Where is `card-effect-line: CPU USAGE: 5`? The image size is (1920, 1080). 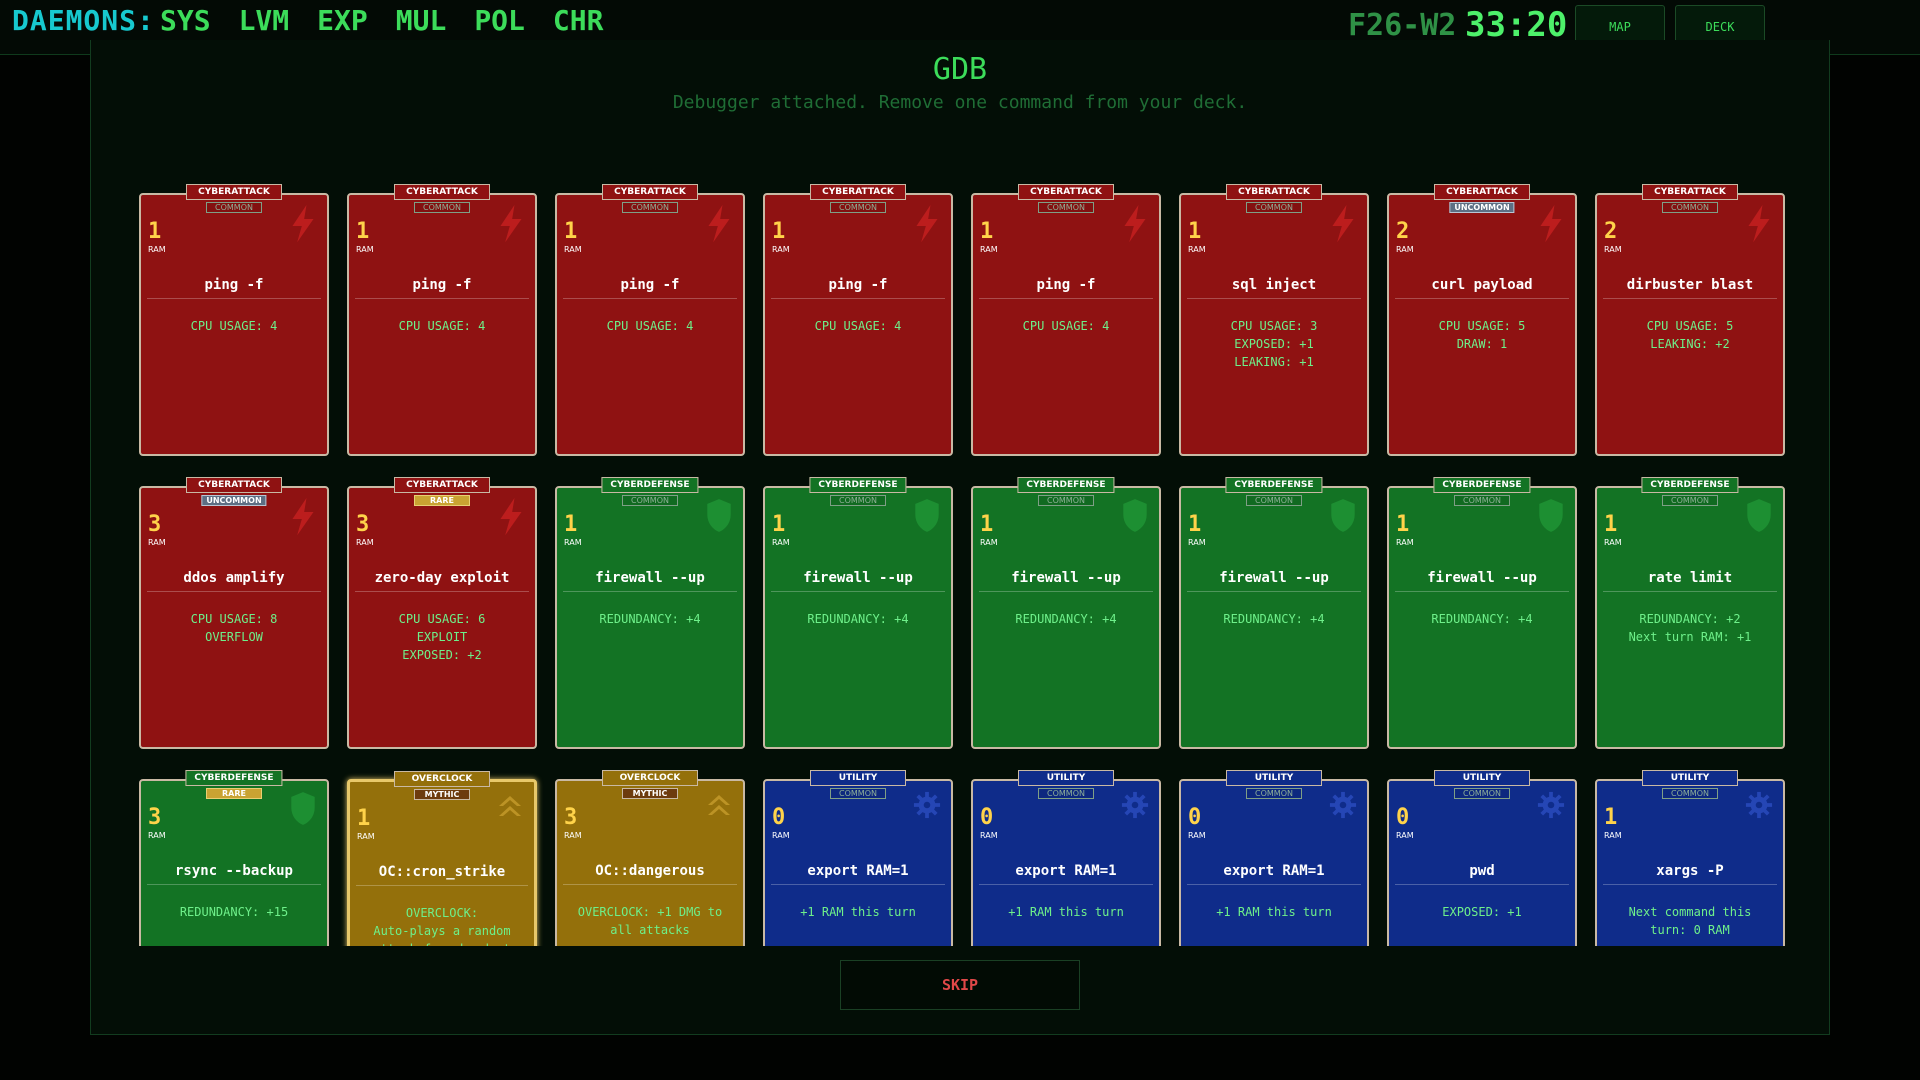 card-effect-line: CPU USAGE: 5 is located at coordinates (1690, 326).